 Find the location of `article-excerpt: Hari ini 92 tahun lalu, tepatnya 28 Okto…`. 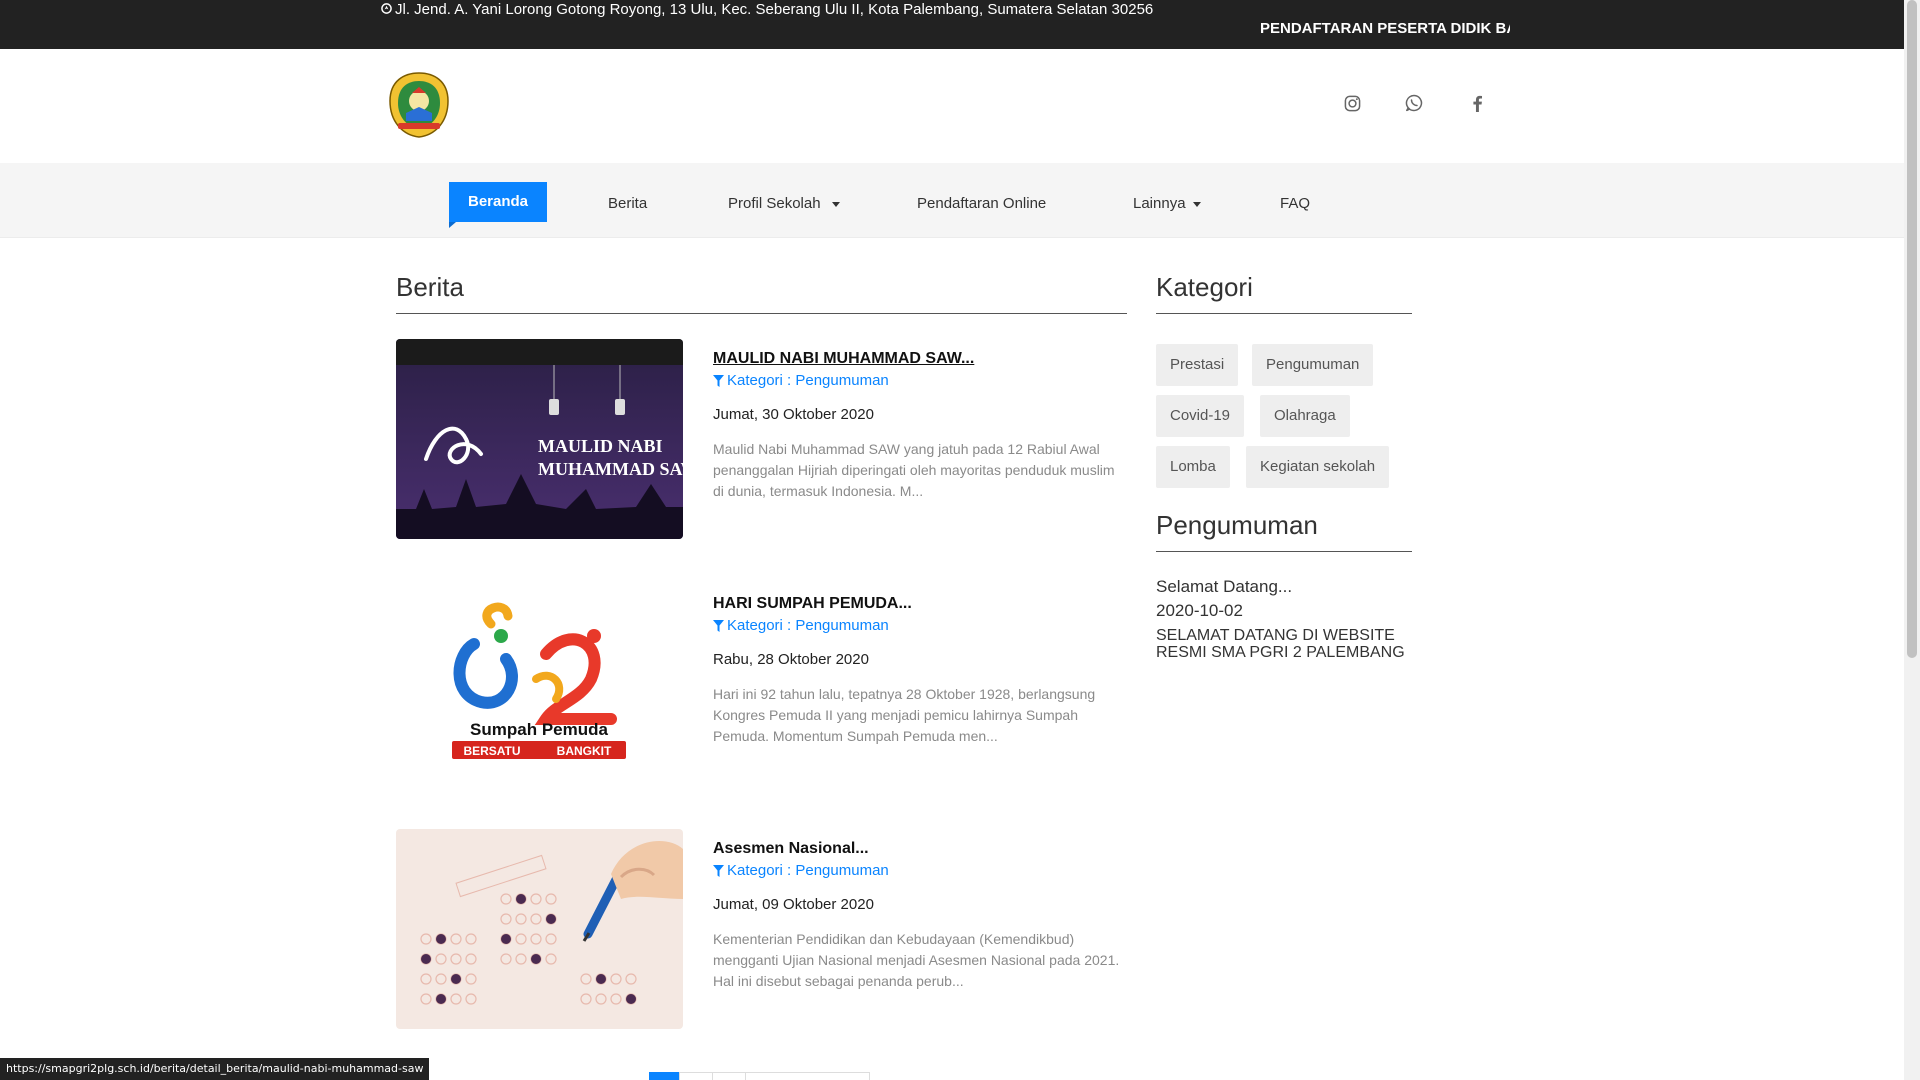

article-excerpt: Hari ini 92 tahun lalu, tepatnya 28 Okto… is located at coordinates (904, 715).